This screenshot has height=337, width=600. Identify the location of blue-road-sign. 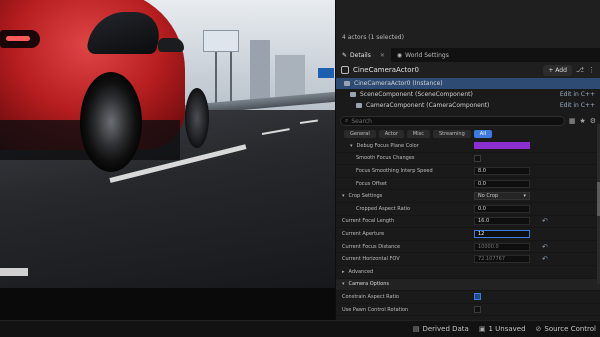
(326, 73).